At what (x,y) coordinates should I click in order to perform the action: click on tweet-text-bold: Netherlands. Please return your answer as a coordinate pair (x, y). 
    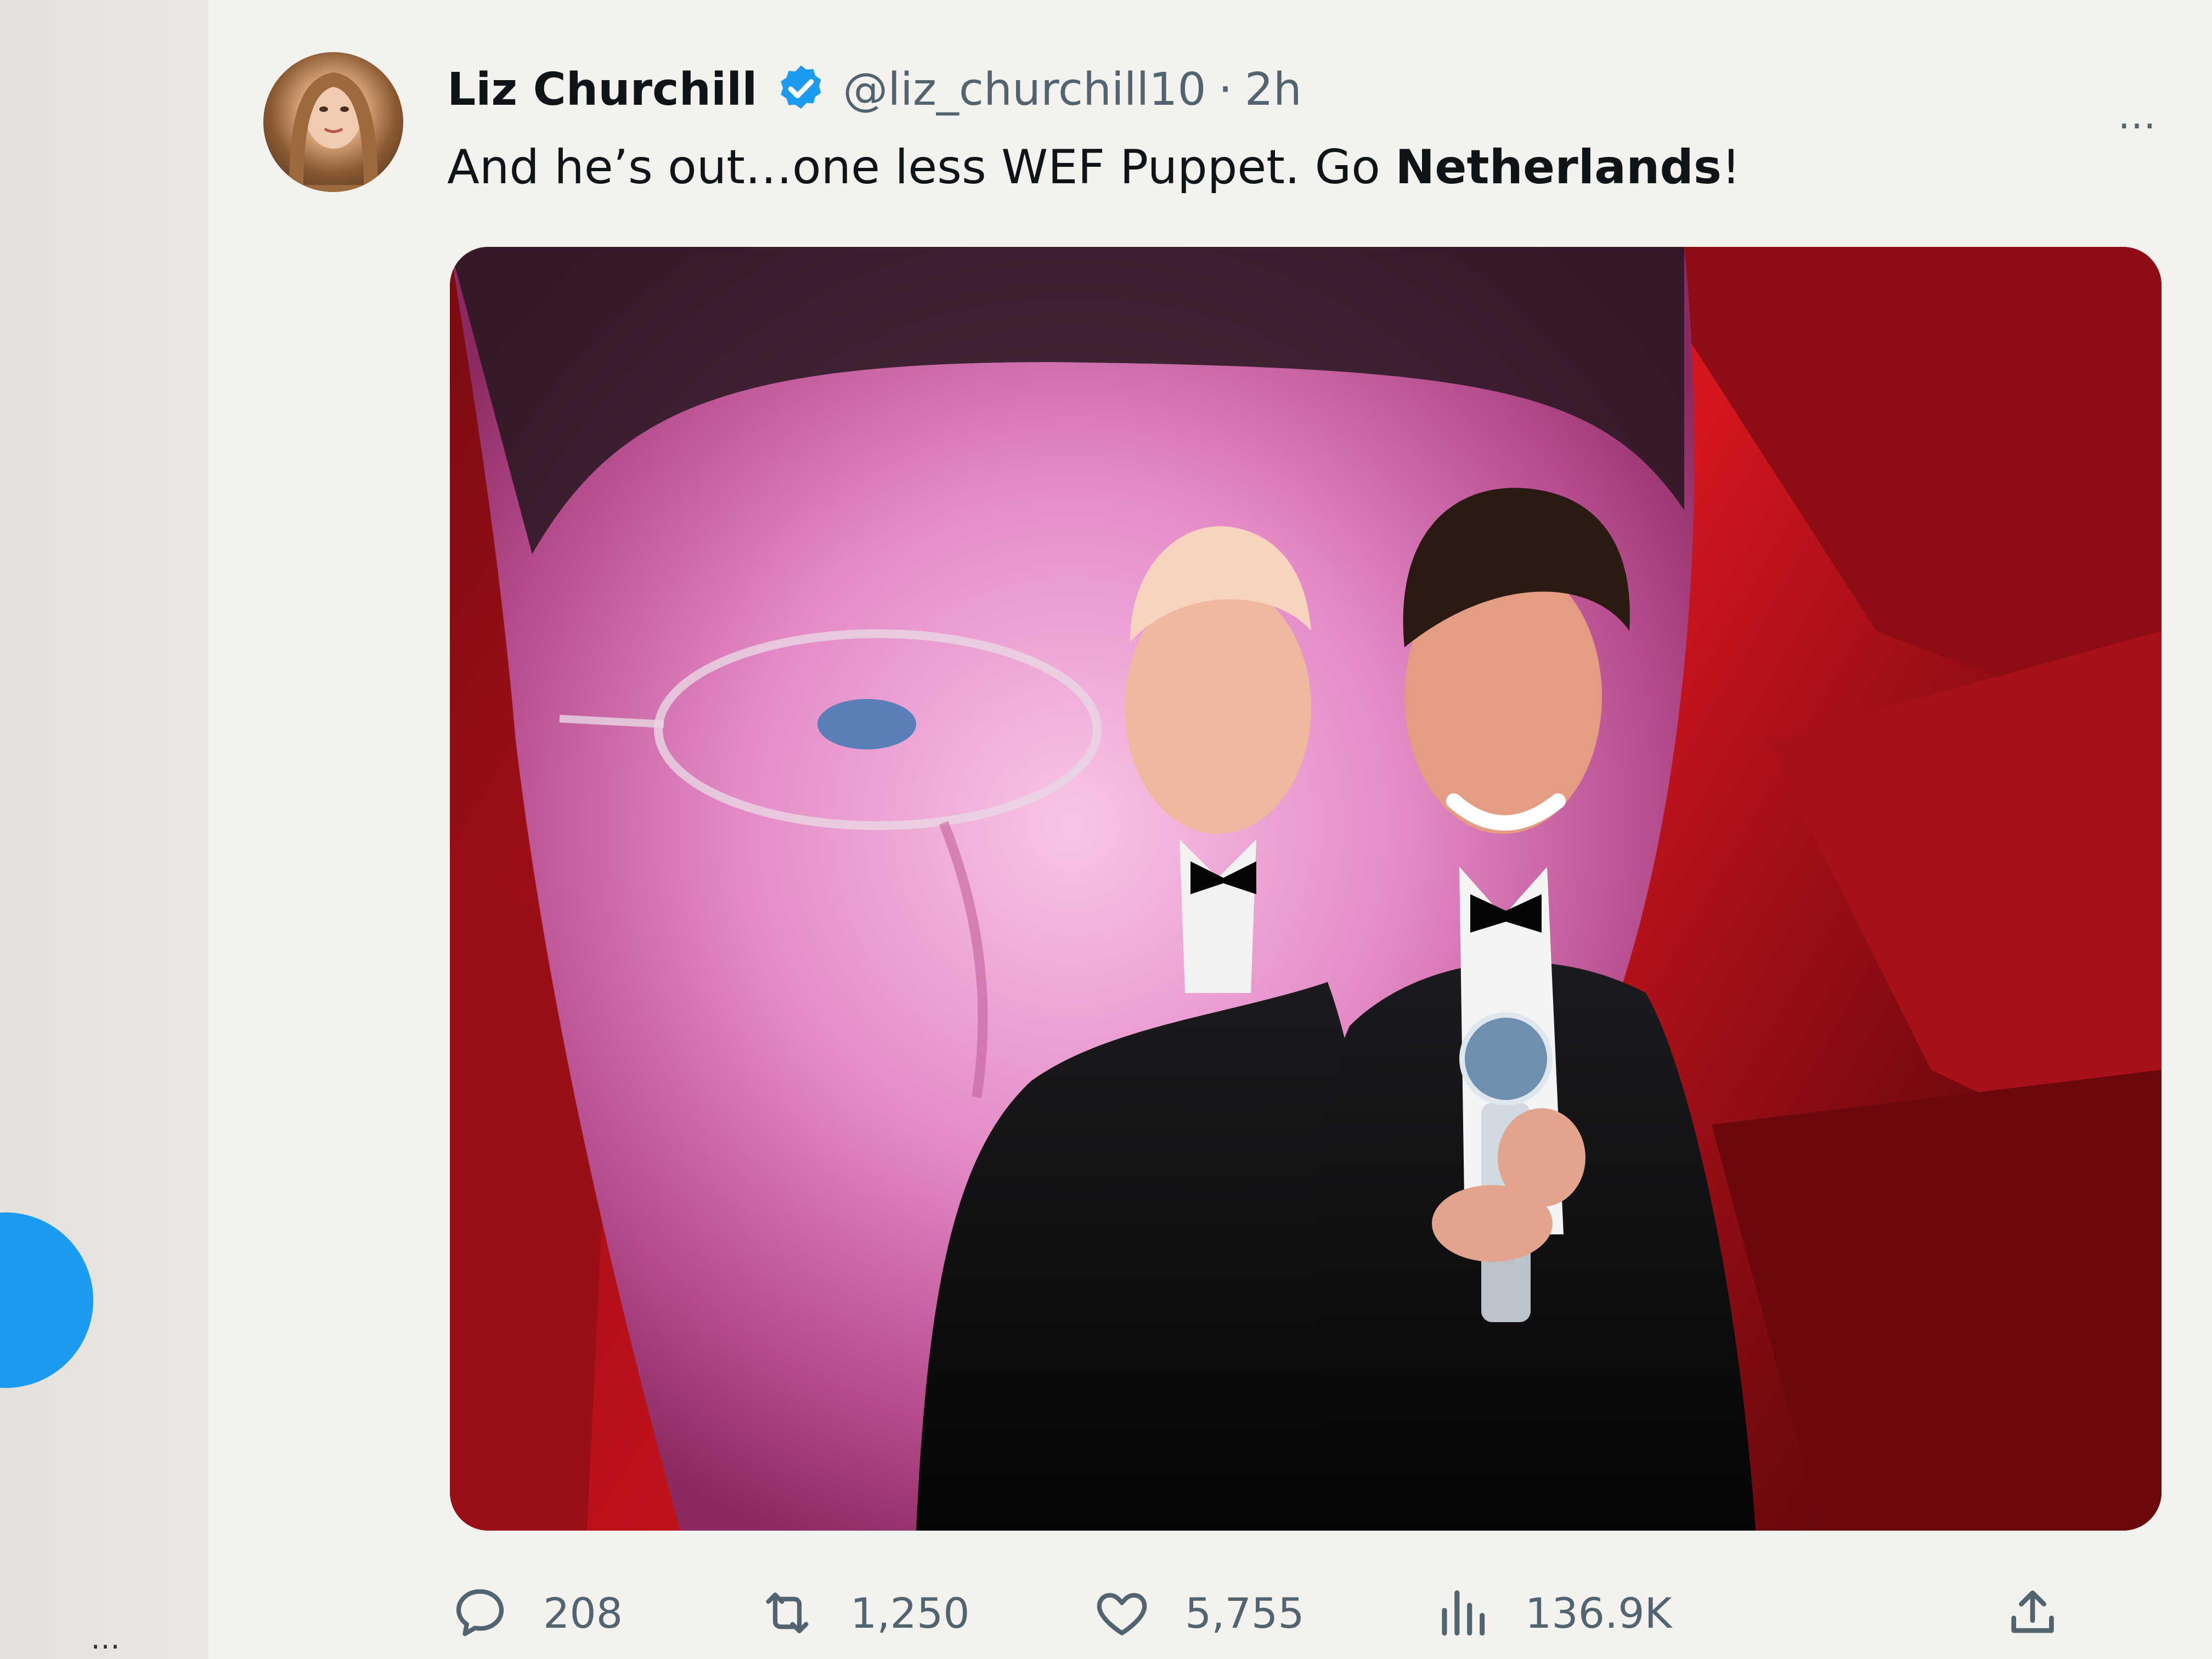
    Looking at the image, I should click on (1558, 167).